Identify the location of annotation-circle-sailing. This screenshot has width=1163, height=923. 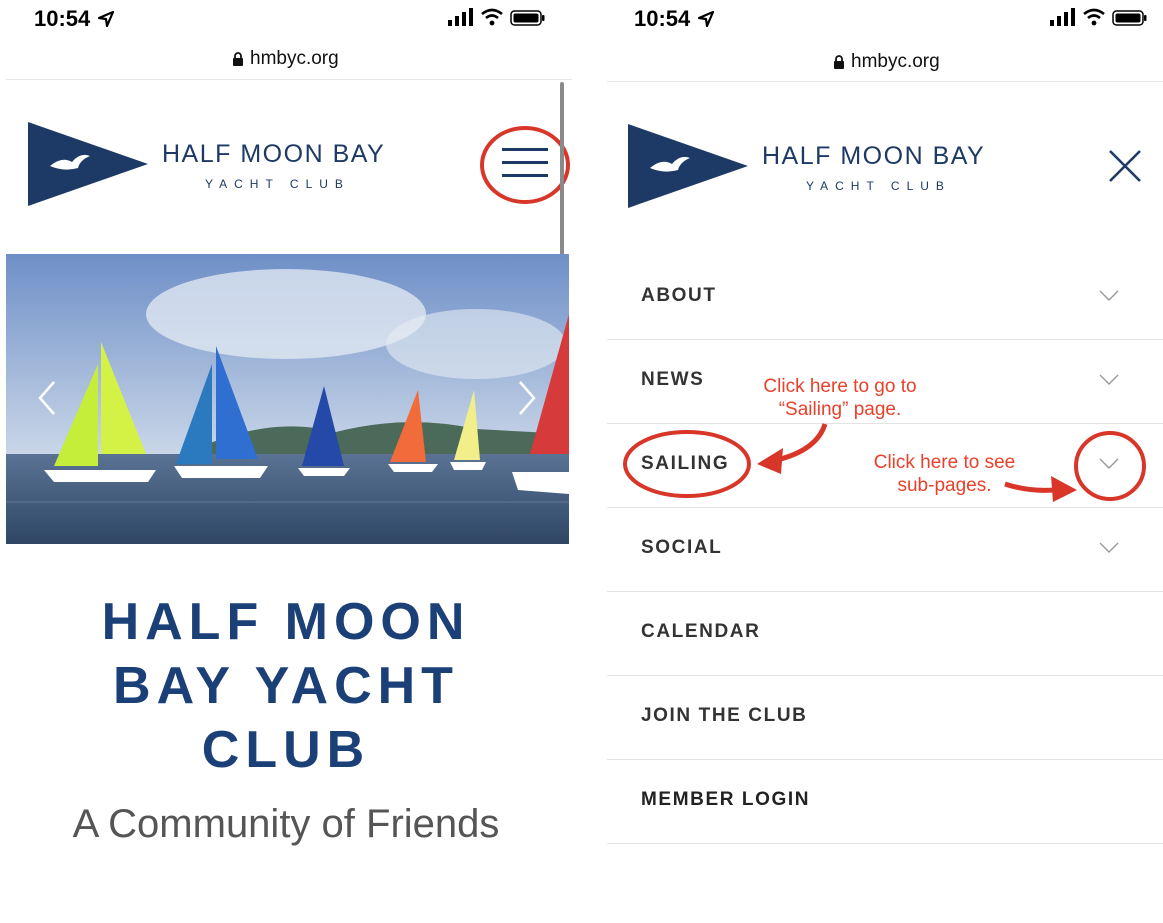
(687, 466).